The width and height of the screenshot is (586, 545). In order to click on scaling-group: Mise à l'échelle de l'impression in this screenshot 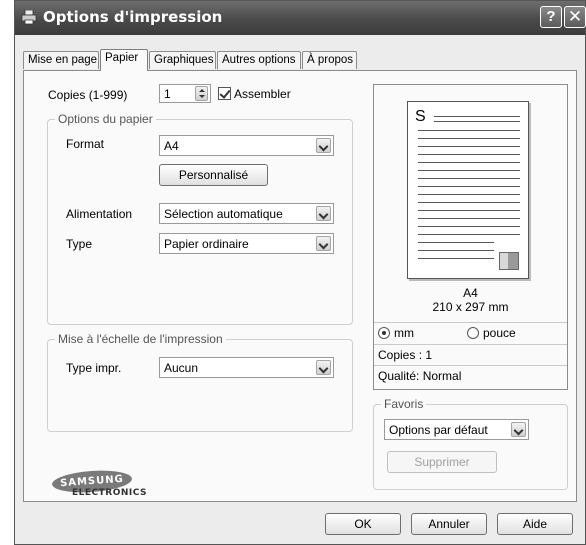, I will do `click(200, 382)`.